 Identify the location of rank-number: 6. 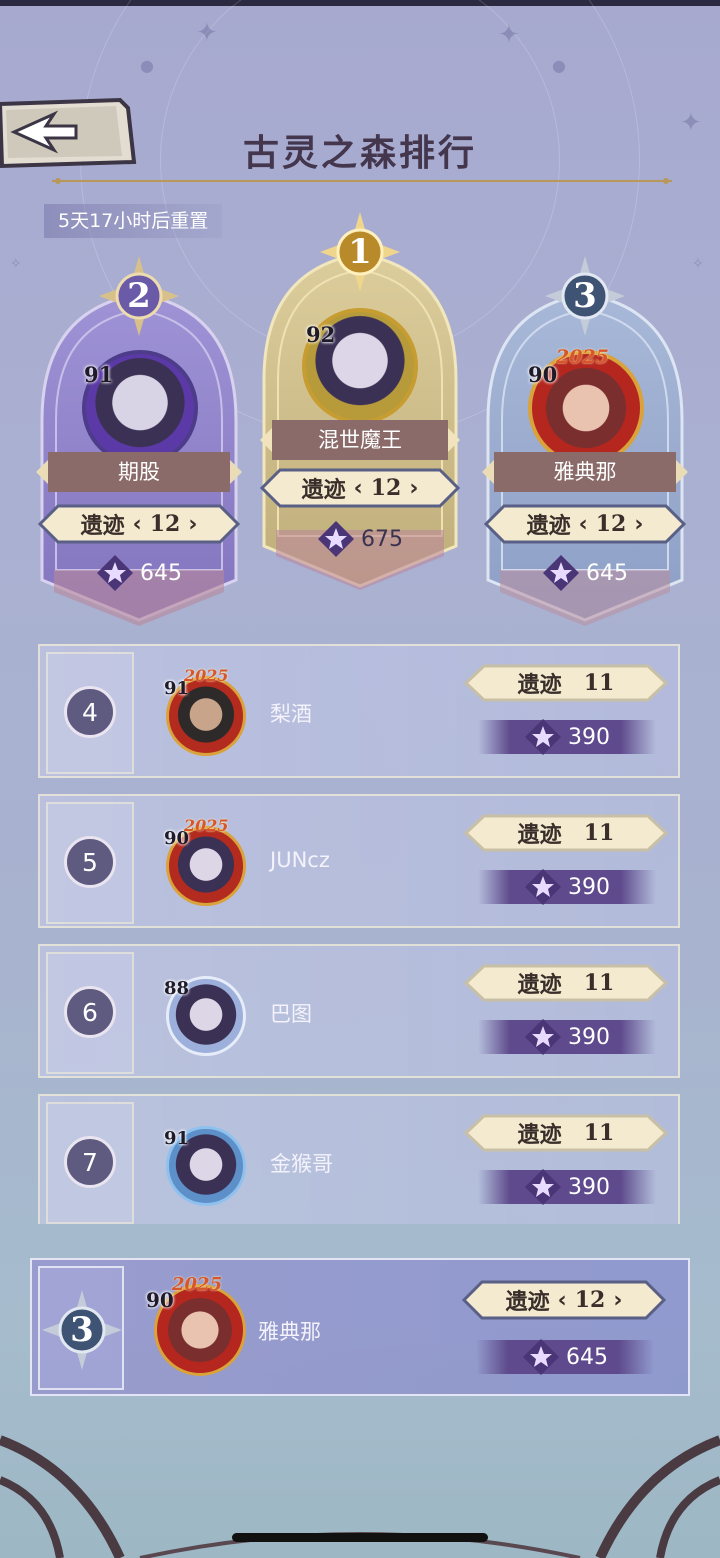
(90, 1012).